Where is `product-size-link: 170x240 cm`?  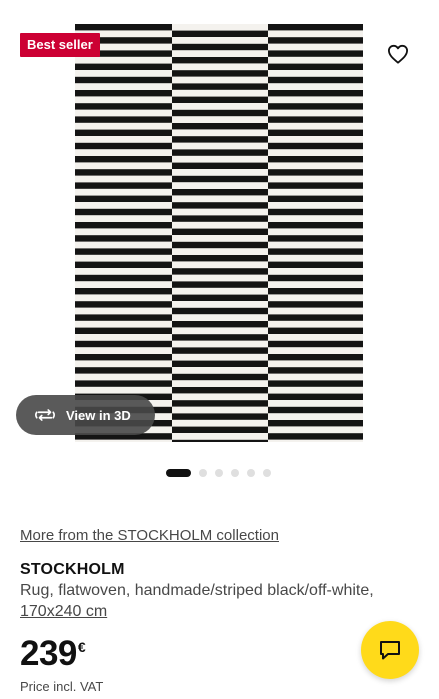
product-size-link: 170x240 cm is located at coordinates (63, 611).